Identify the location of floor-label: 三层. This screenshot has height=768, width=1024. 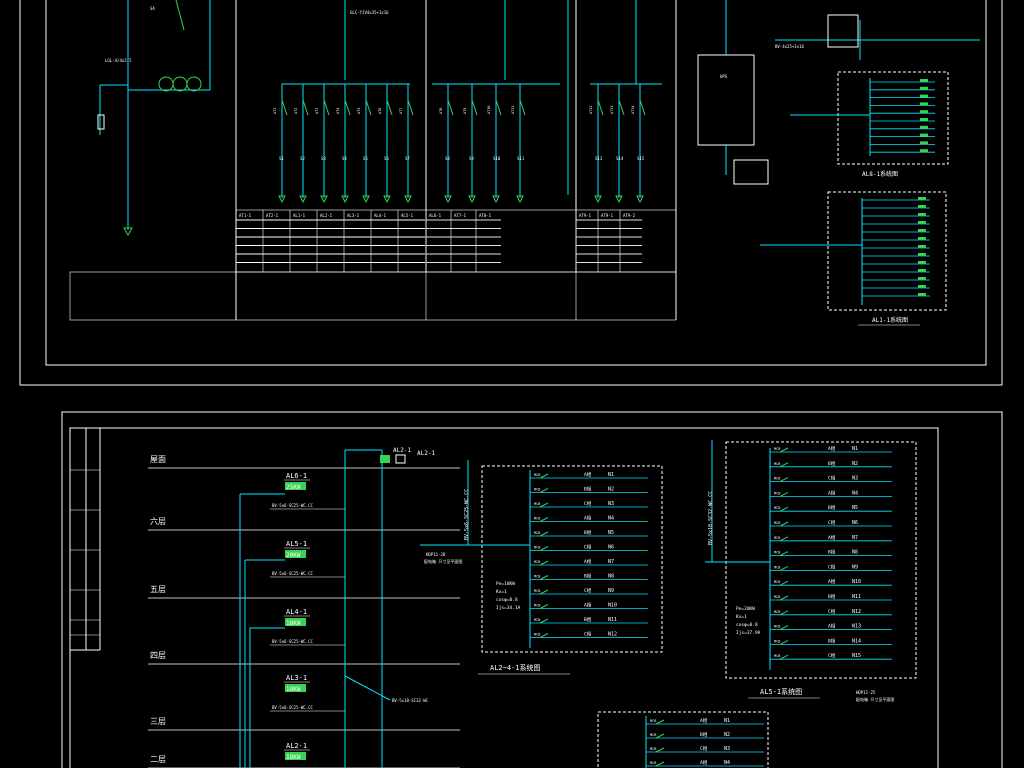
(158, 721).